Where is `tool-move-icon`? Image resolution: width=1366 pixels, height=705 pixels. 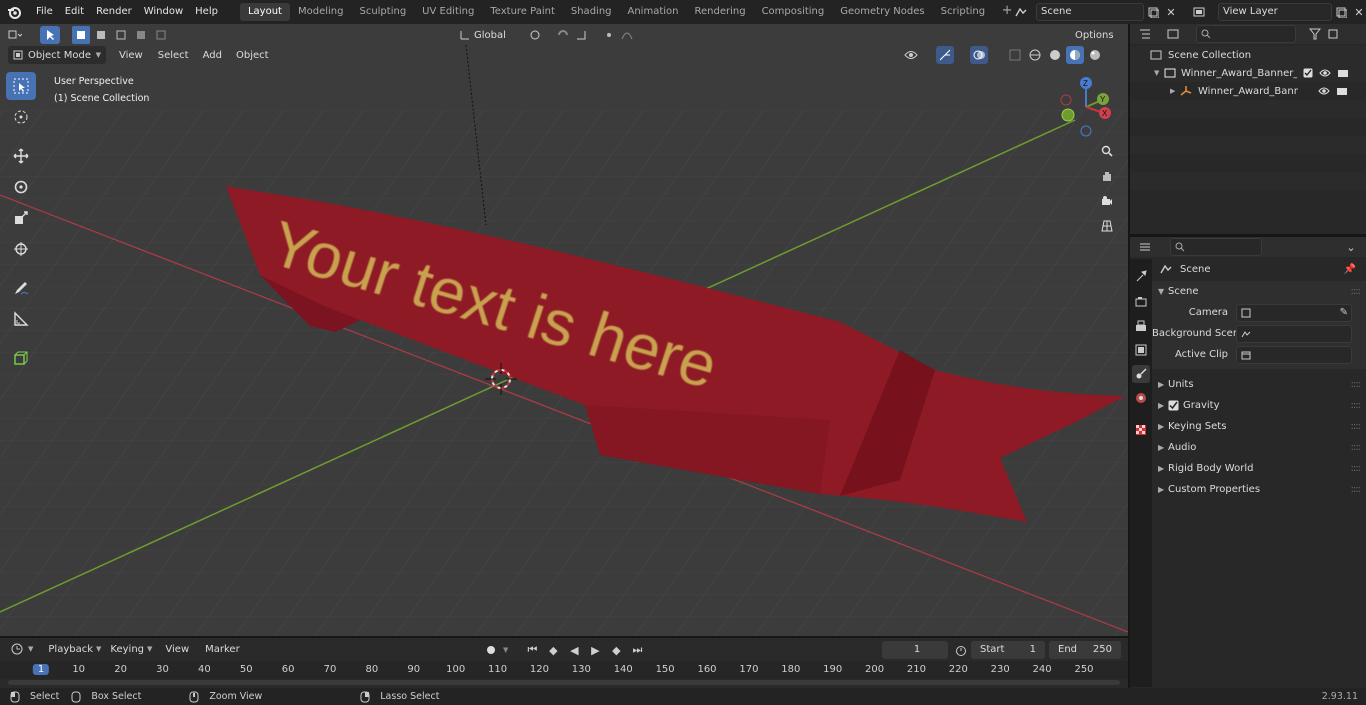 tool-move-icon is located at coordinates (21, 156).